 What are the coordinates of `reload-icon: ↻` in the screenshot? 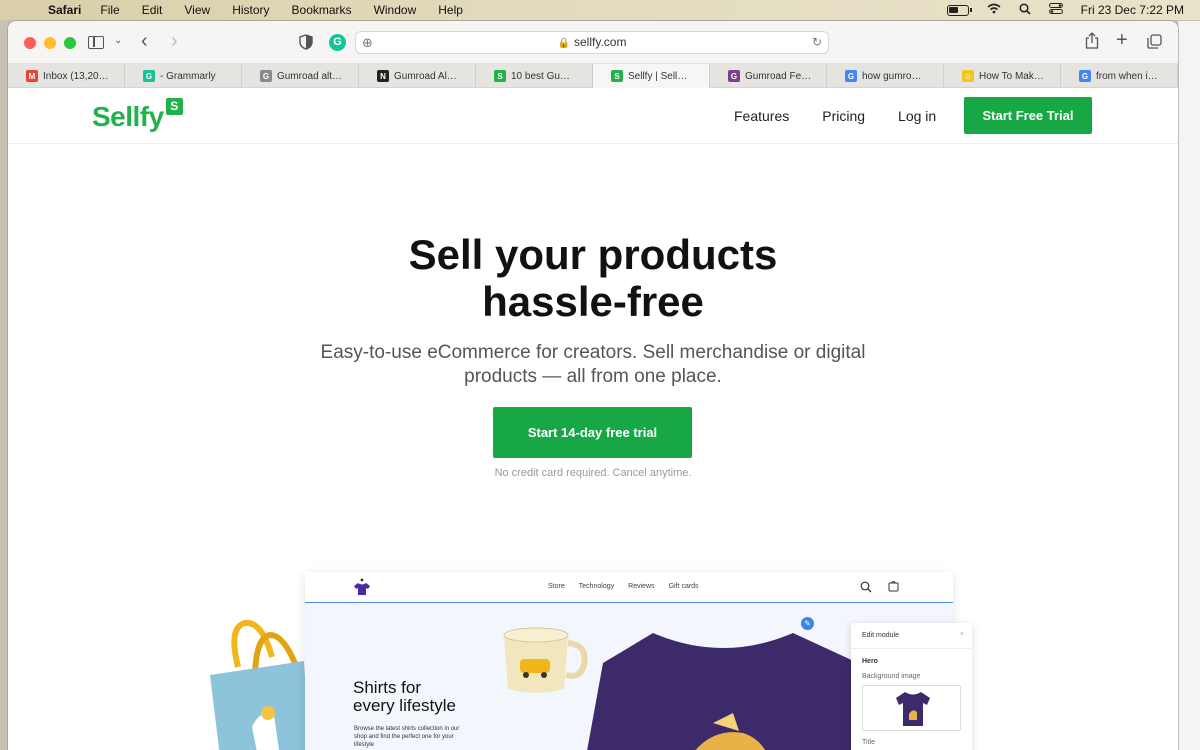 It's located at (817, 42).